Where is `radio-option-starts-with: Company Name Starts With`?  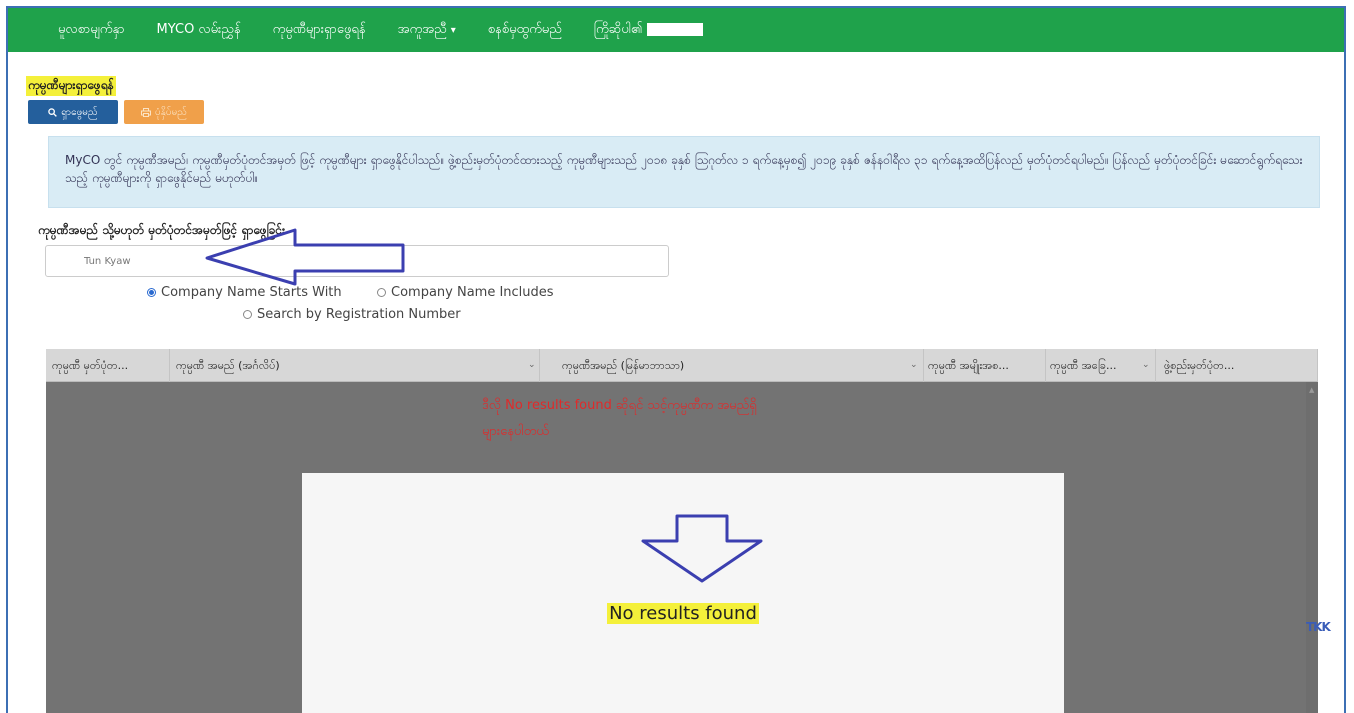 radio-option-starts-with: Company Name Starts With is located at coordinates (244, 292).